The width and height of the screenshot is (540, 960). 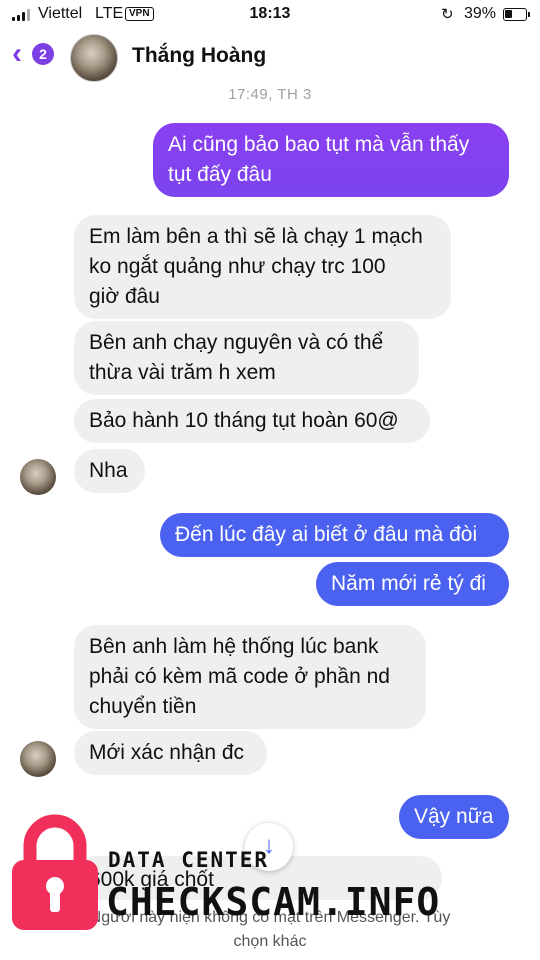 I want to click on battery-icon, so click(x=516, y=14).